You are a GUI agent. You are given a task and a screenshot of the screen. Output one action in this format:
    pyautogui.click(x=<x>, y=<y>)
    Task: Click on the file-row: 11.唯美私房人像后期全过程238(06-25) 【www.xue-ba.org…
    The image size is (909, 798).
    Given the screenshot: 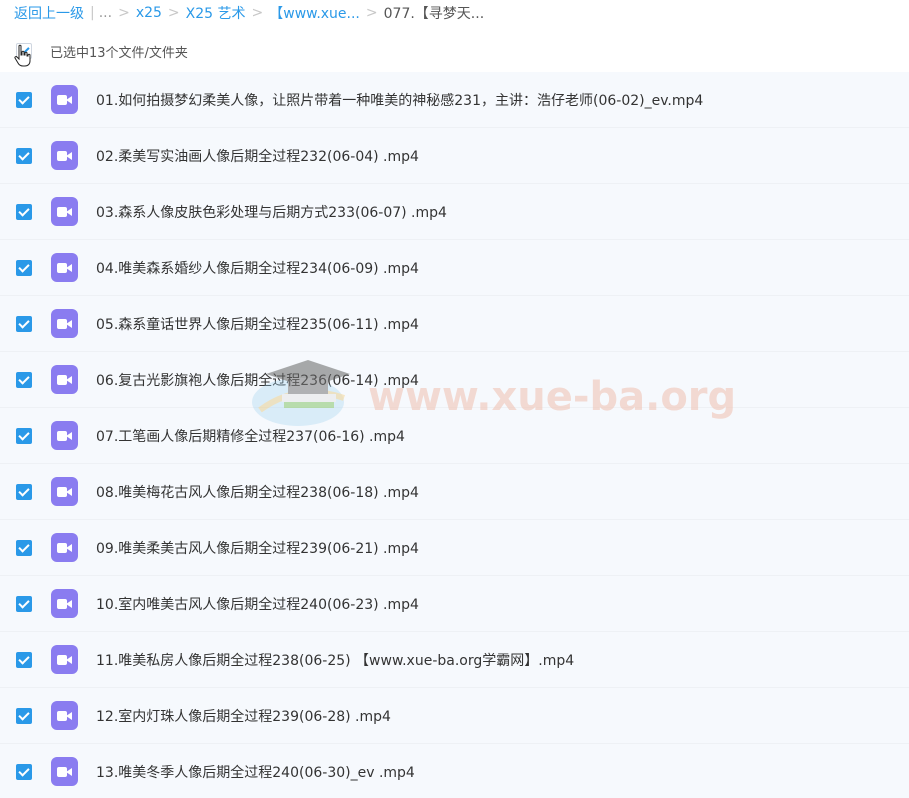 What is the action you would take?
    pyautogui.click(x=454, y=660)
    